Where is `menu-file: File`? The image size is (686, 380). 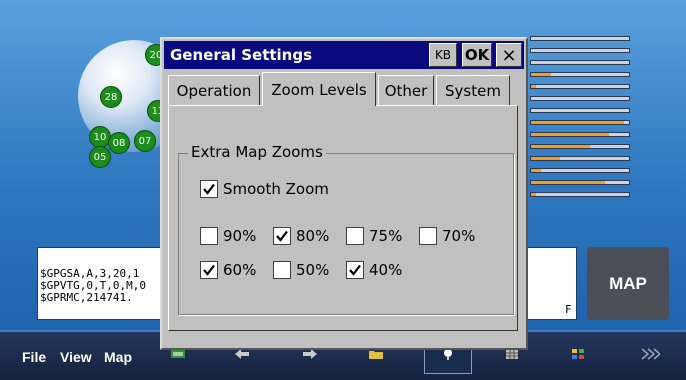 menu-file: File is located at coordinates (34, 357).